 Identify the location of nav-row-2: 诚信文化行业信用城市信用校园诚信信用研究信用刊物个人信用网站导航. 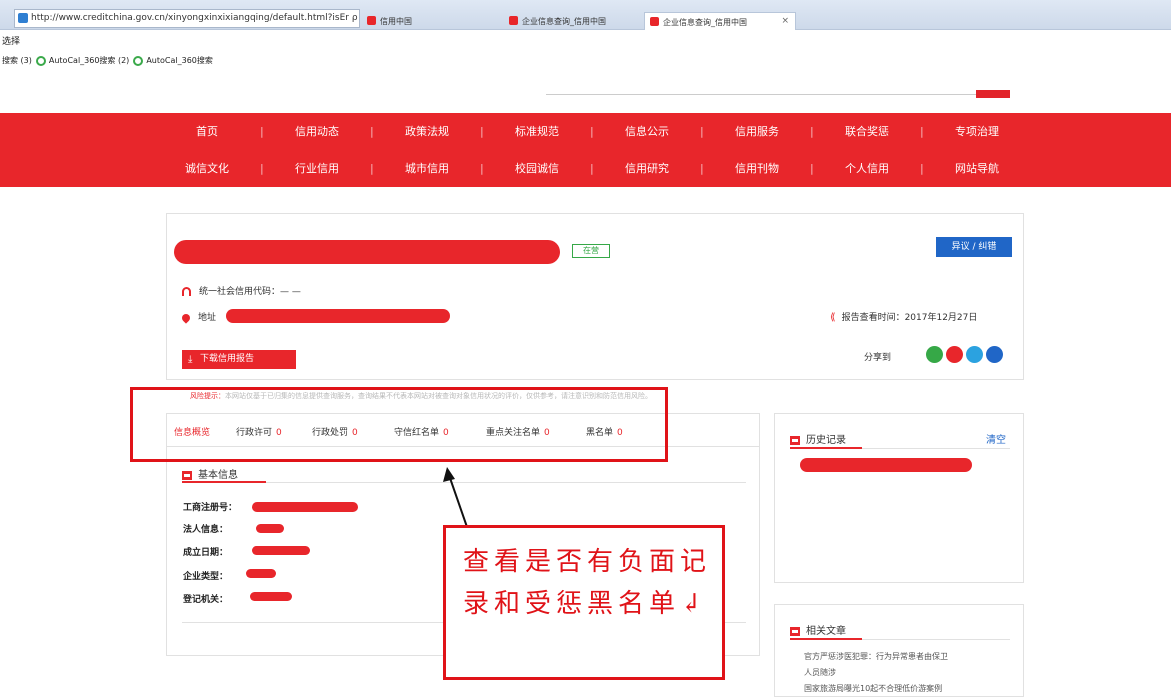
(592, 168).